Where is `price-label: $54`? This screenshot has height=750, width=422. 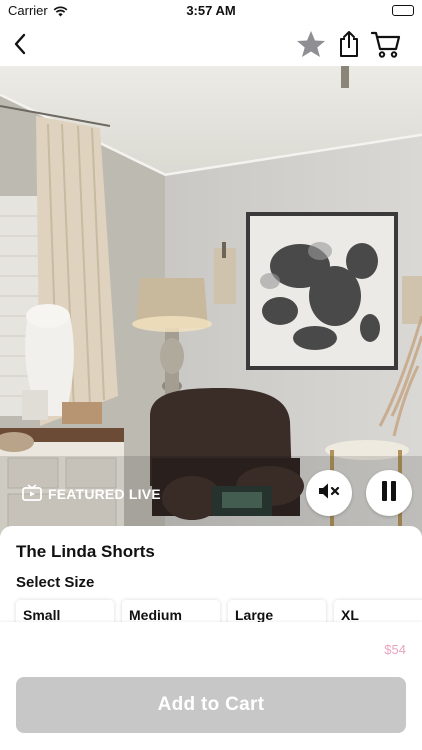 price-label: $54 is located at coordinates (395, 649).